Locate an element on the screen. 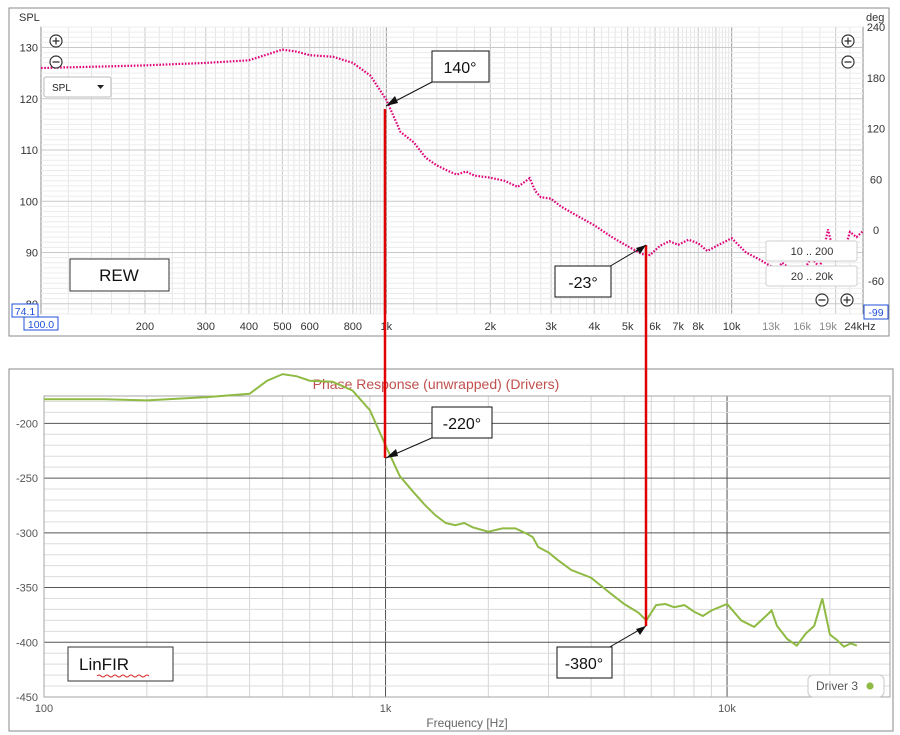  y2-tick-label: 0 is located at coordinates (876, 231).